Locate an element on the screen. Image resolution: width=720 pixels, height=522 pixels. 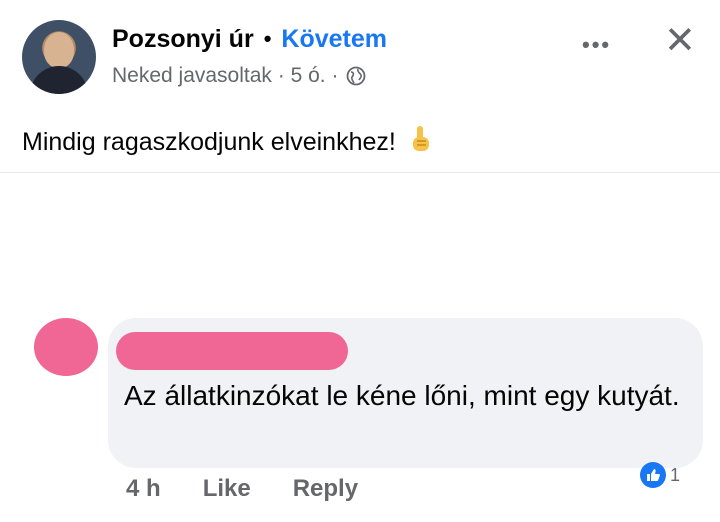
like-button: Like is located at coordinates (227, 489).